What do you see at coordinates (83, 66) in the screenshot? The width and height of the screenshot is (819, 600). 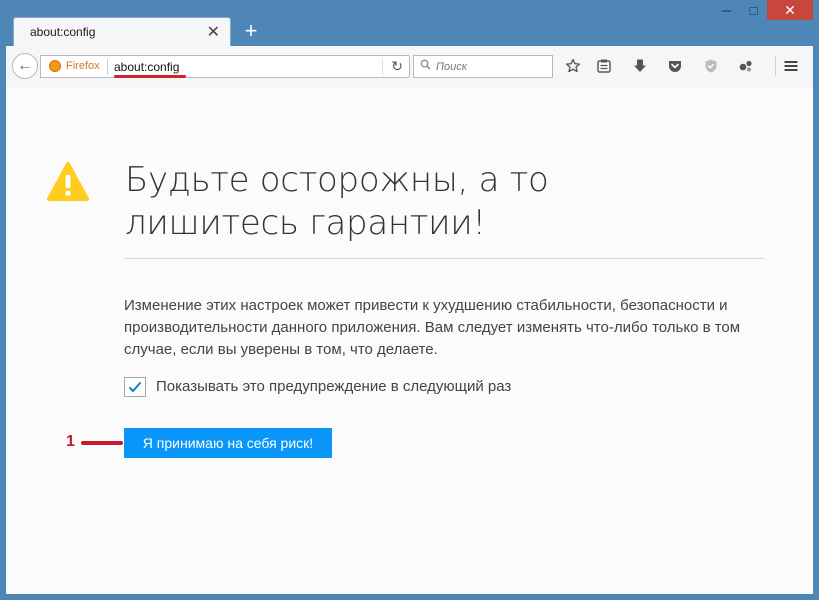 I see `identity-label: Firefox` at bounding box center [83, 66].